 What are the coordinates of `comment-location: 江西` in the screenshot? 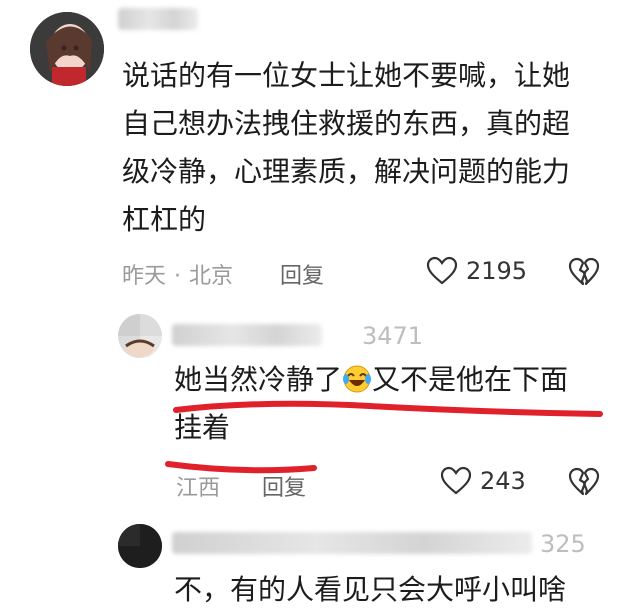 It's located at (198, 488).